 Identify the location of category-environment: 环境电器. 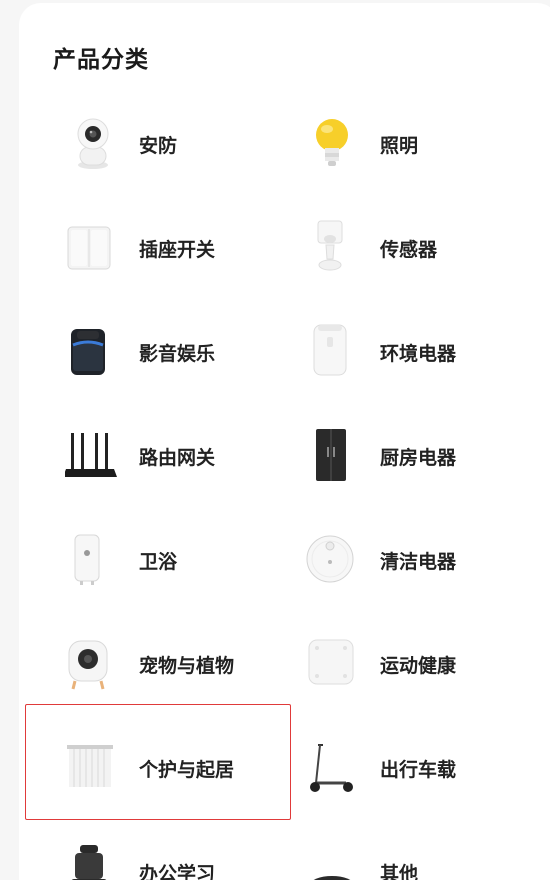
(428, 351).